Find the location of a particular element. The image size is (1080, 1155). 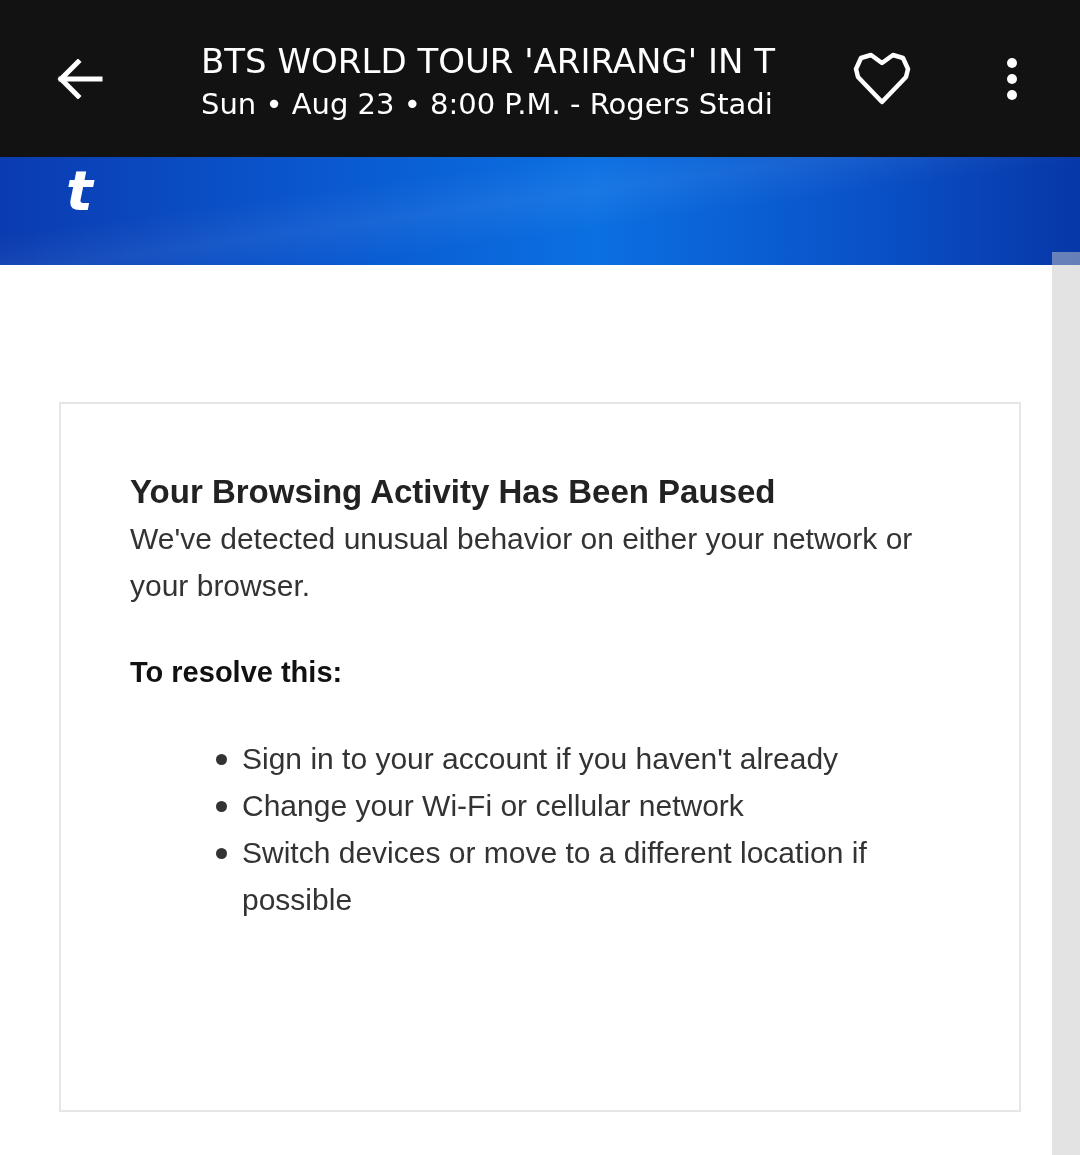

notice-message: We've detected unusual behavior on either your network or your browser. is located at coordinates (522, 562).